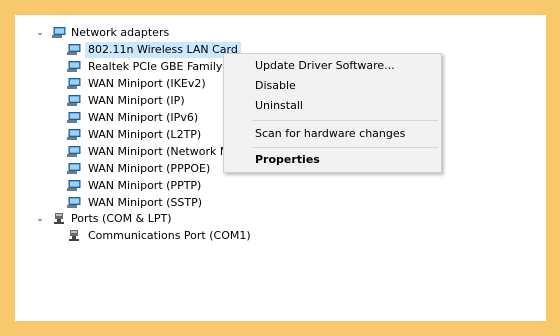  I want to click on tree-item-label: WAN Miniport (Network M, so click(159, 151).